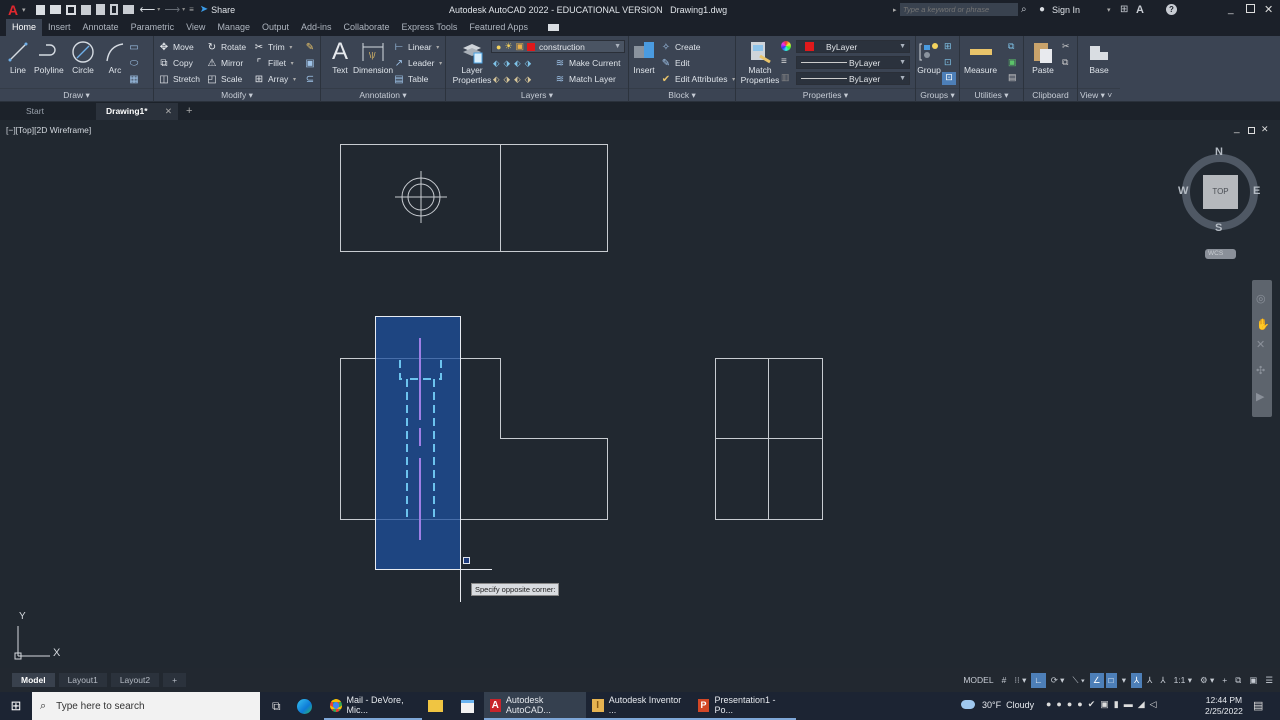 This screenshot has width=1280, height=720. Describe the element at coordinates (82, 680) in the screenshot. I see `tab-layout1: Layout1` at that location.